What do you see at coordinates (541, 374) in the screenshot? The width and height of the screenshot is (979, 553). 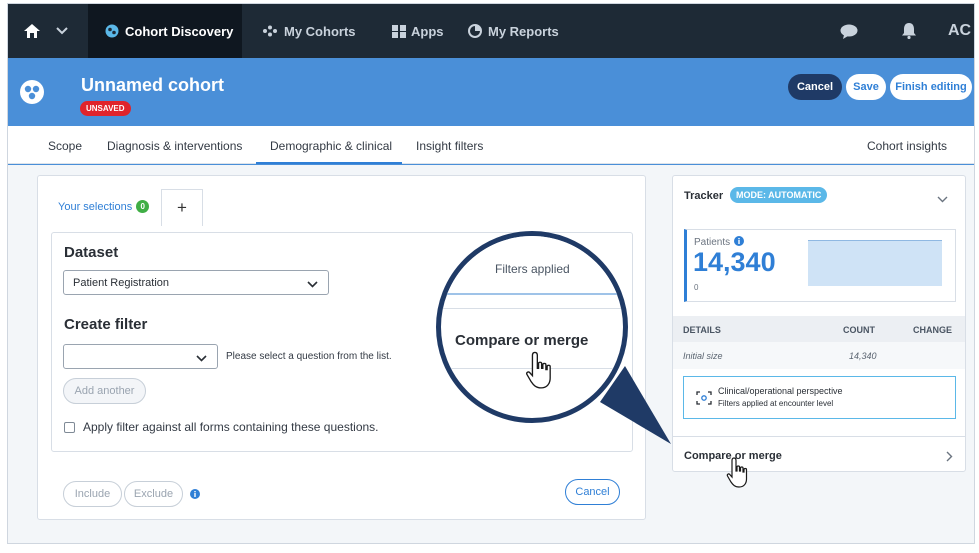 I see `zoom-hand-cursor-icon` at bounding box center [541, 374].